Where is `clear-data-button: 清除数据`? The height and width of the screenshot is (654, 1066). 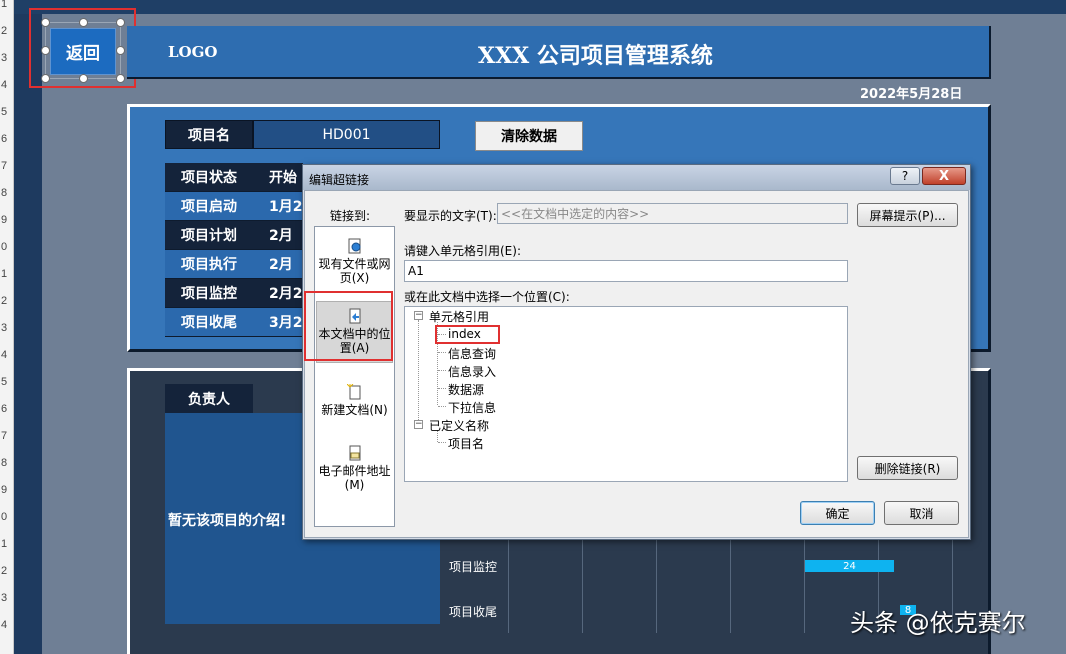
clear-data-button: 清除数据 is located at coordinates (529, 136).